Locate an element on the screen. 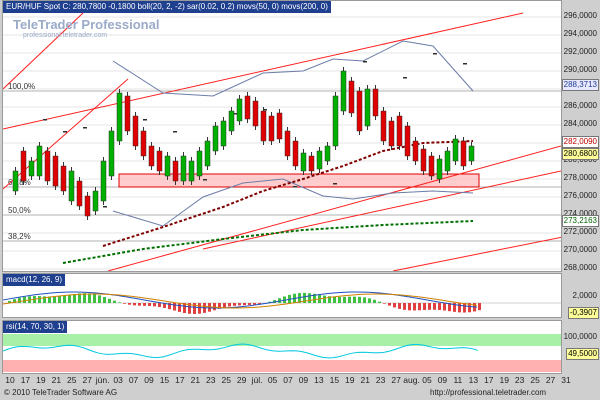 This screenshot has height=400, width=600. footer-url-link: http://professional.teletrader.com is located at coordinates (488, 392).